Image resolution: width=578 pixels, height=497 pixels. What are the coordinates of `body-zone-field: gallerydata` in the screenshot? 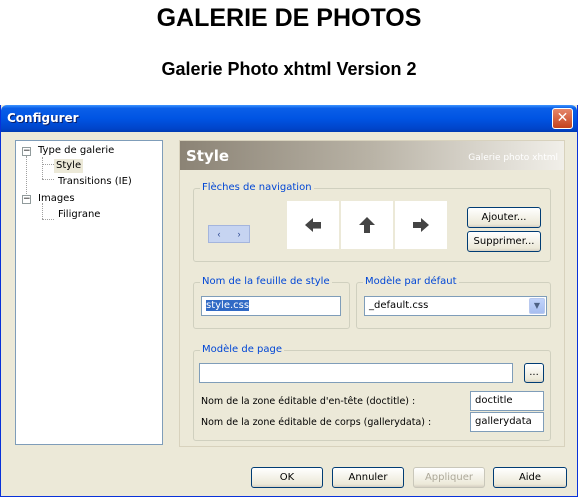 It's located at (507, 422).